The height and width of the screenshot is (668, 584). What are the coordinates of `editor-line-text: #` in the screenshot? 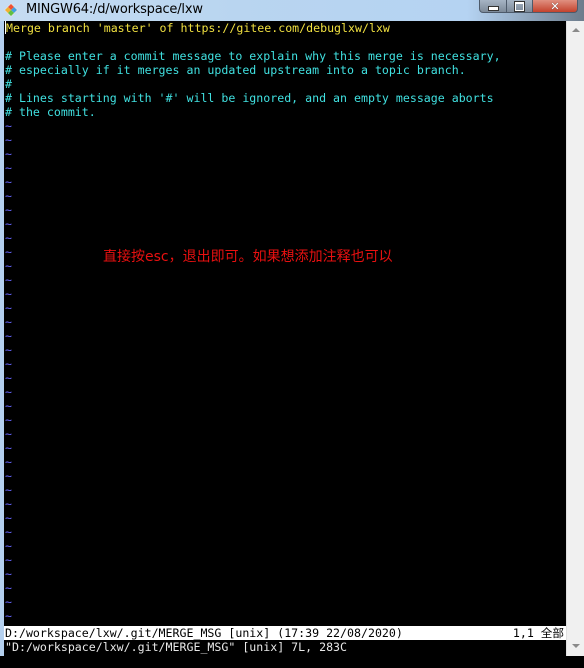 It's located at (8, 84).